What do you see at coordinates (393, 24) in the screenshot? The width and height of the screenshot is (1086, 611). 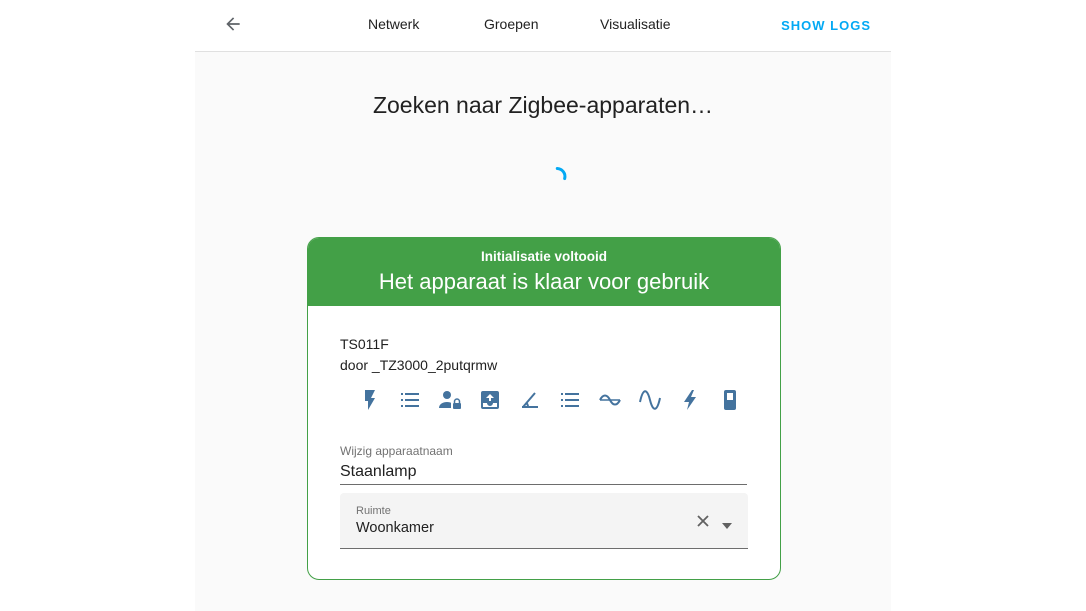 I see `tab-netwerk: Netwerk` at bounding box center [393, 24].